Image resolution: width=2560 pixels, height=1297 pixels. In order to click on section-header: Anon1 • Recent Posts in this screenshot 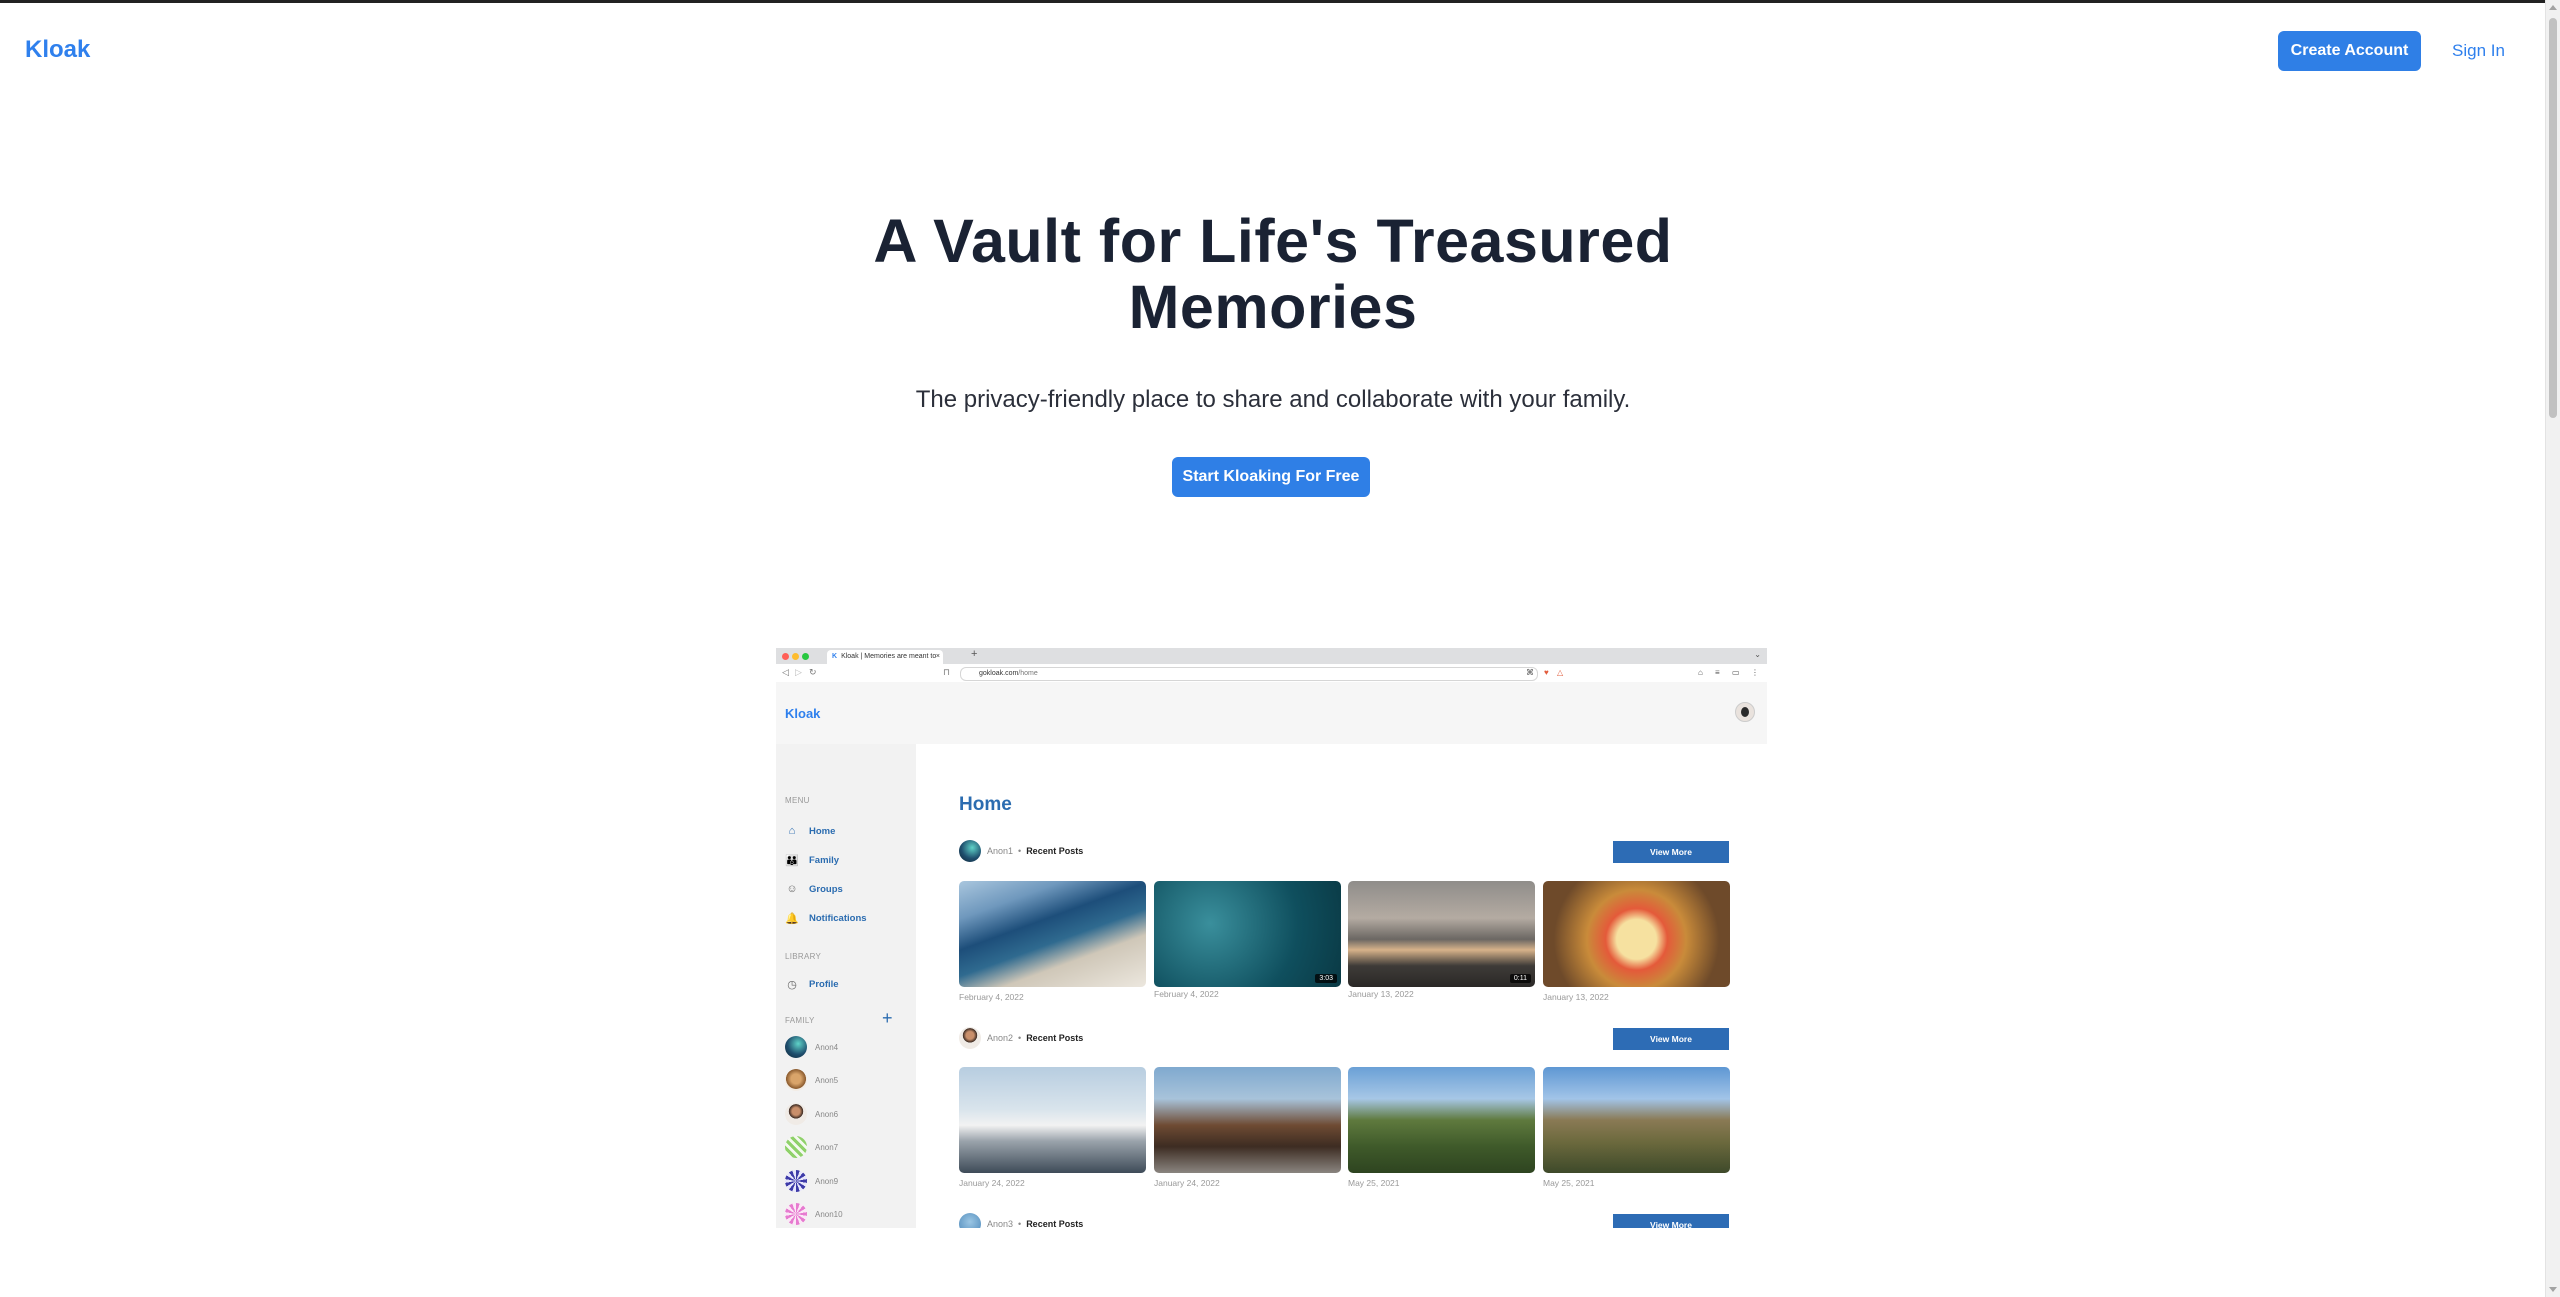, I will do `click(1021, 851)`.